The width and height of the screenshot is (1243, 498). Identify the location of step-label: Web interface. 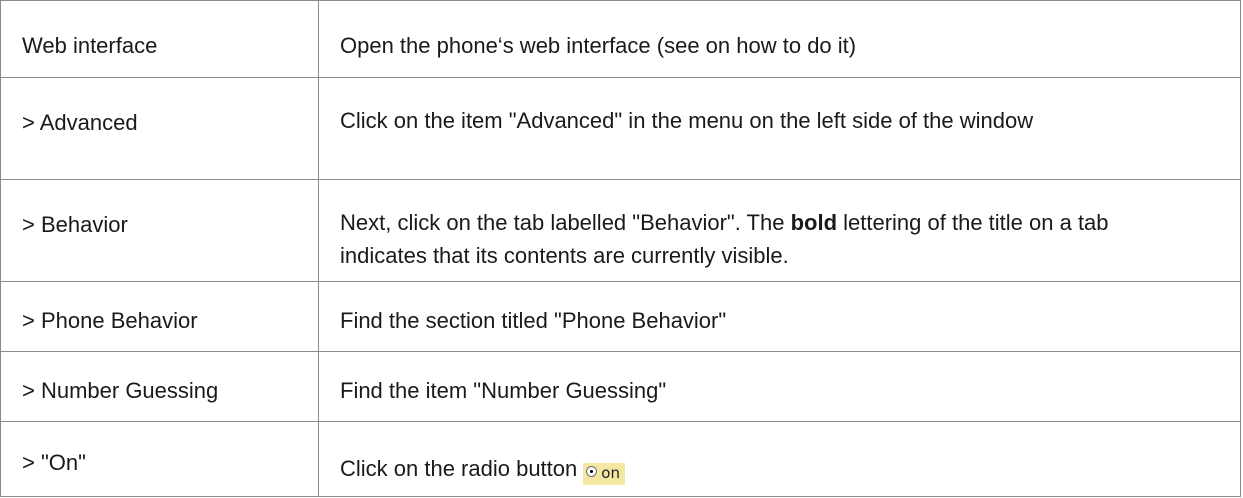
(90, 45).